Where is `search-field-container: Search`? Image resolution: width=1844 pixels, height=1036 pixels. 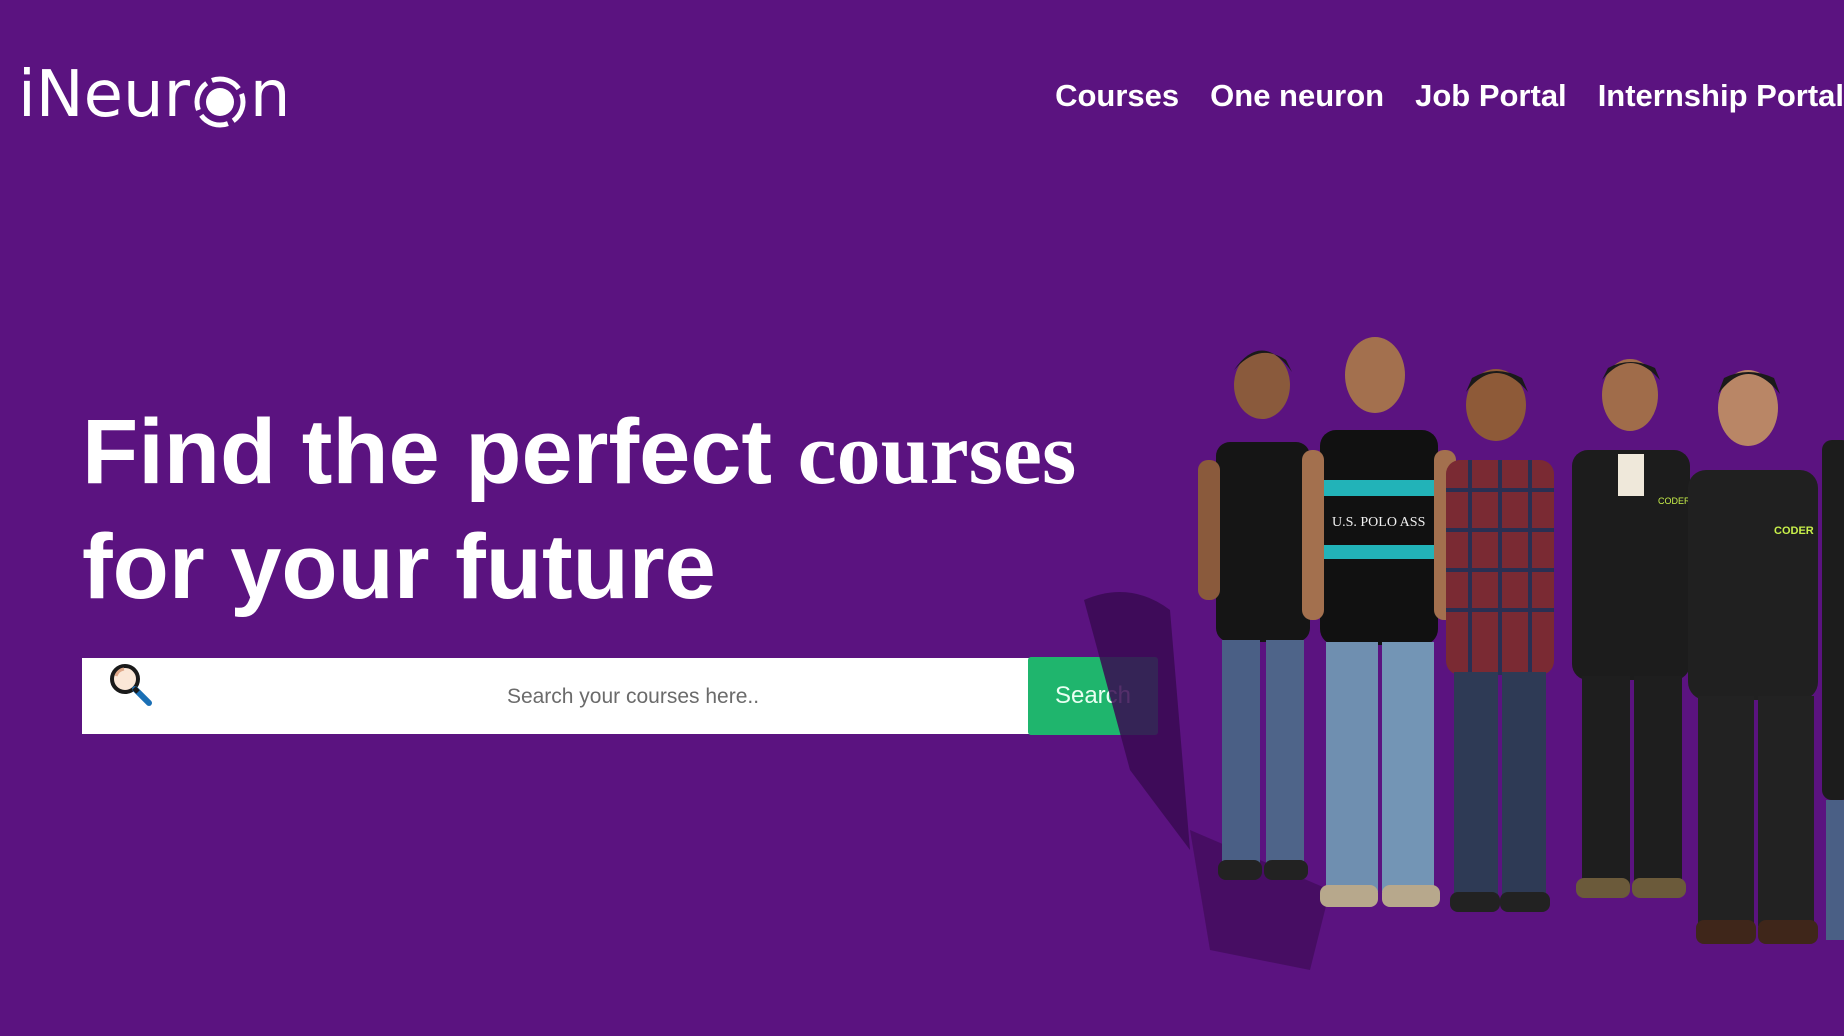 search-field-container: Search is located at coordinates (620, 696).